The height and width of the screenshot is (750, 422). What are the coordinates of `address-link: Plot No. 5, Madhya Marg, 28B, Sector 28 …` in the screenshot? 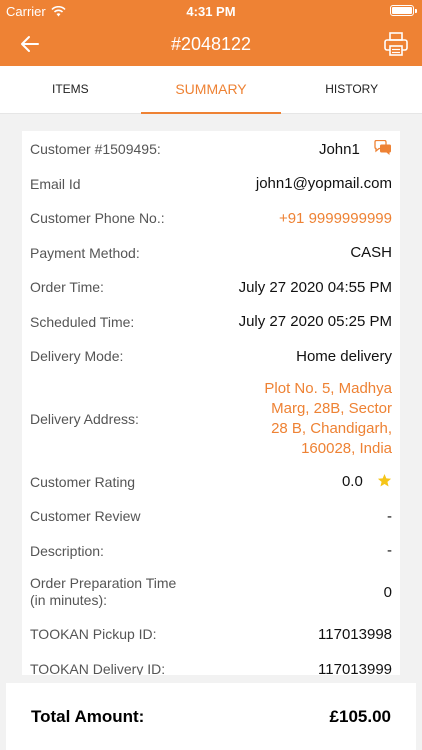 It's located at (322, 419).